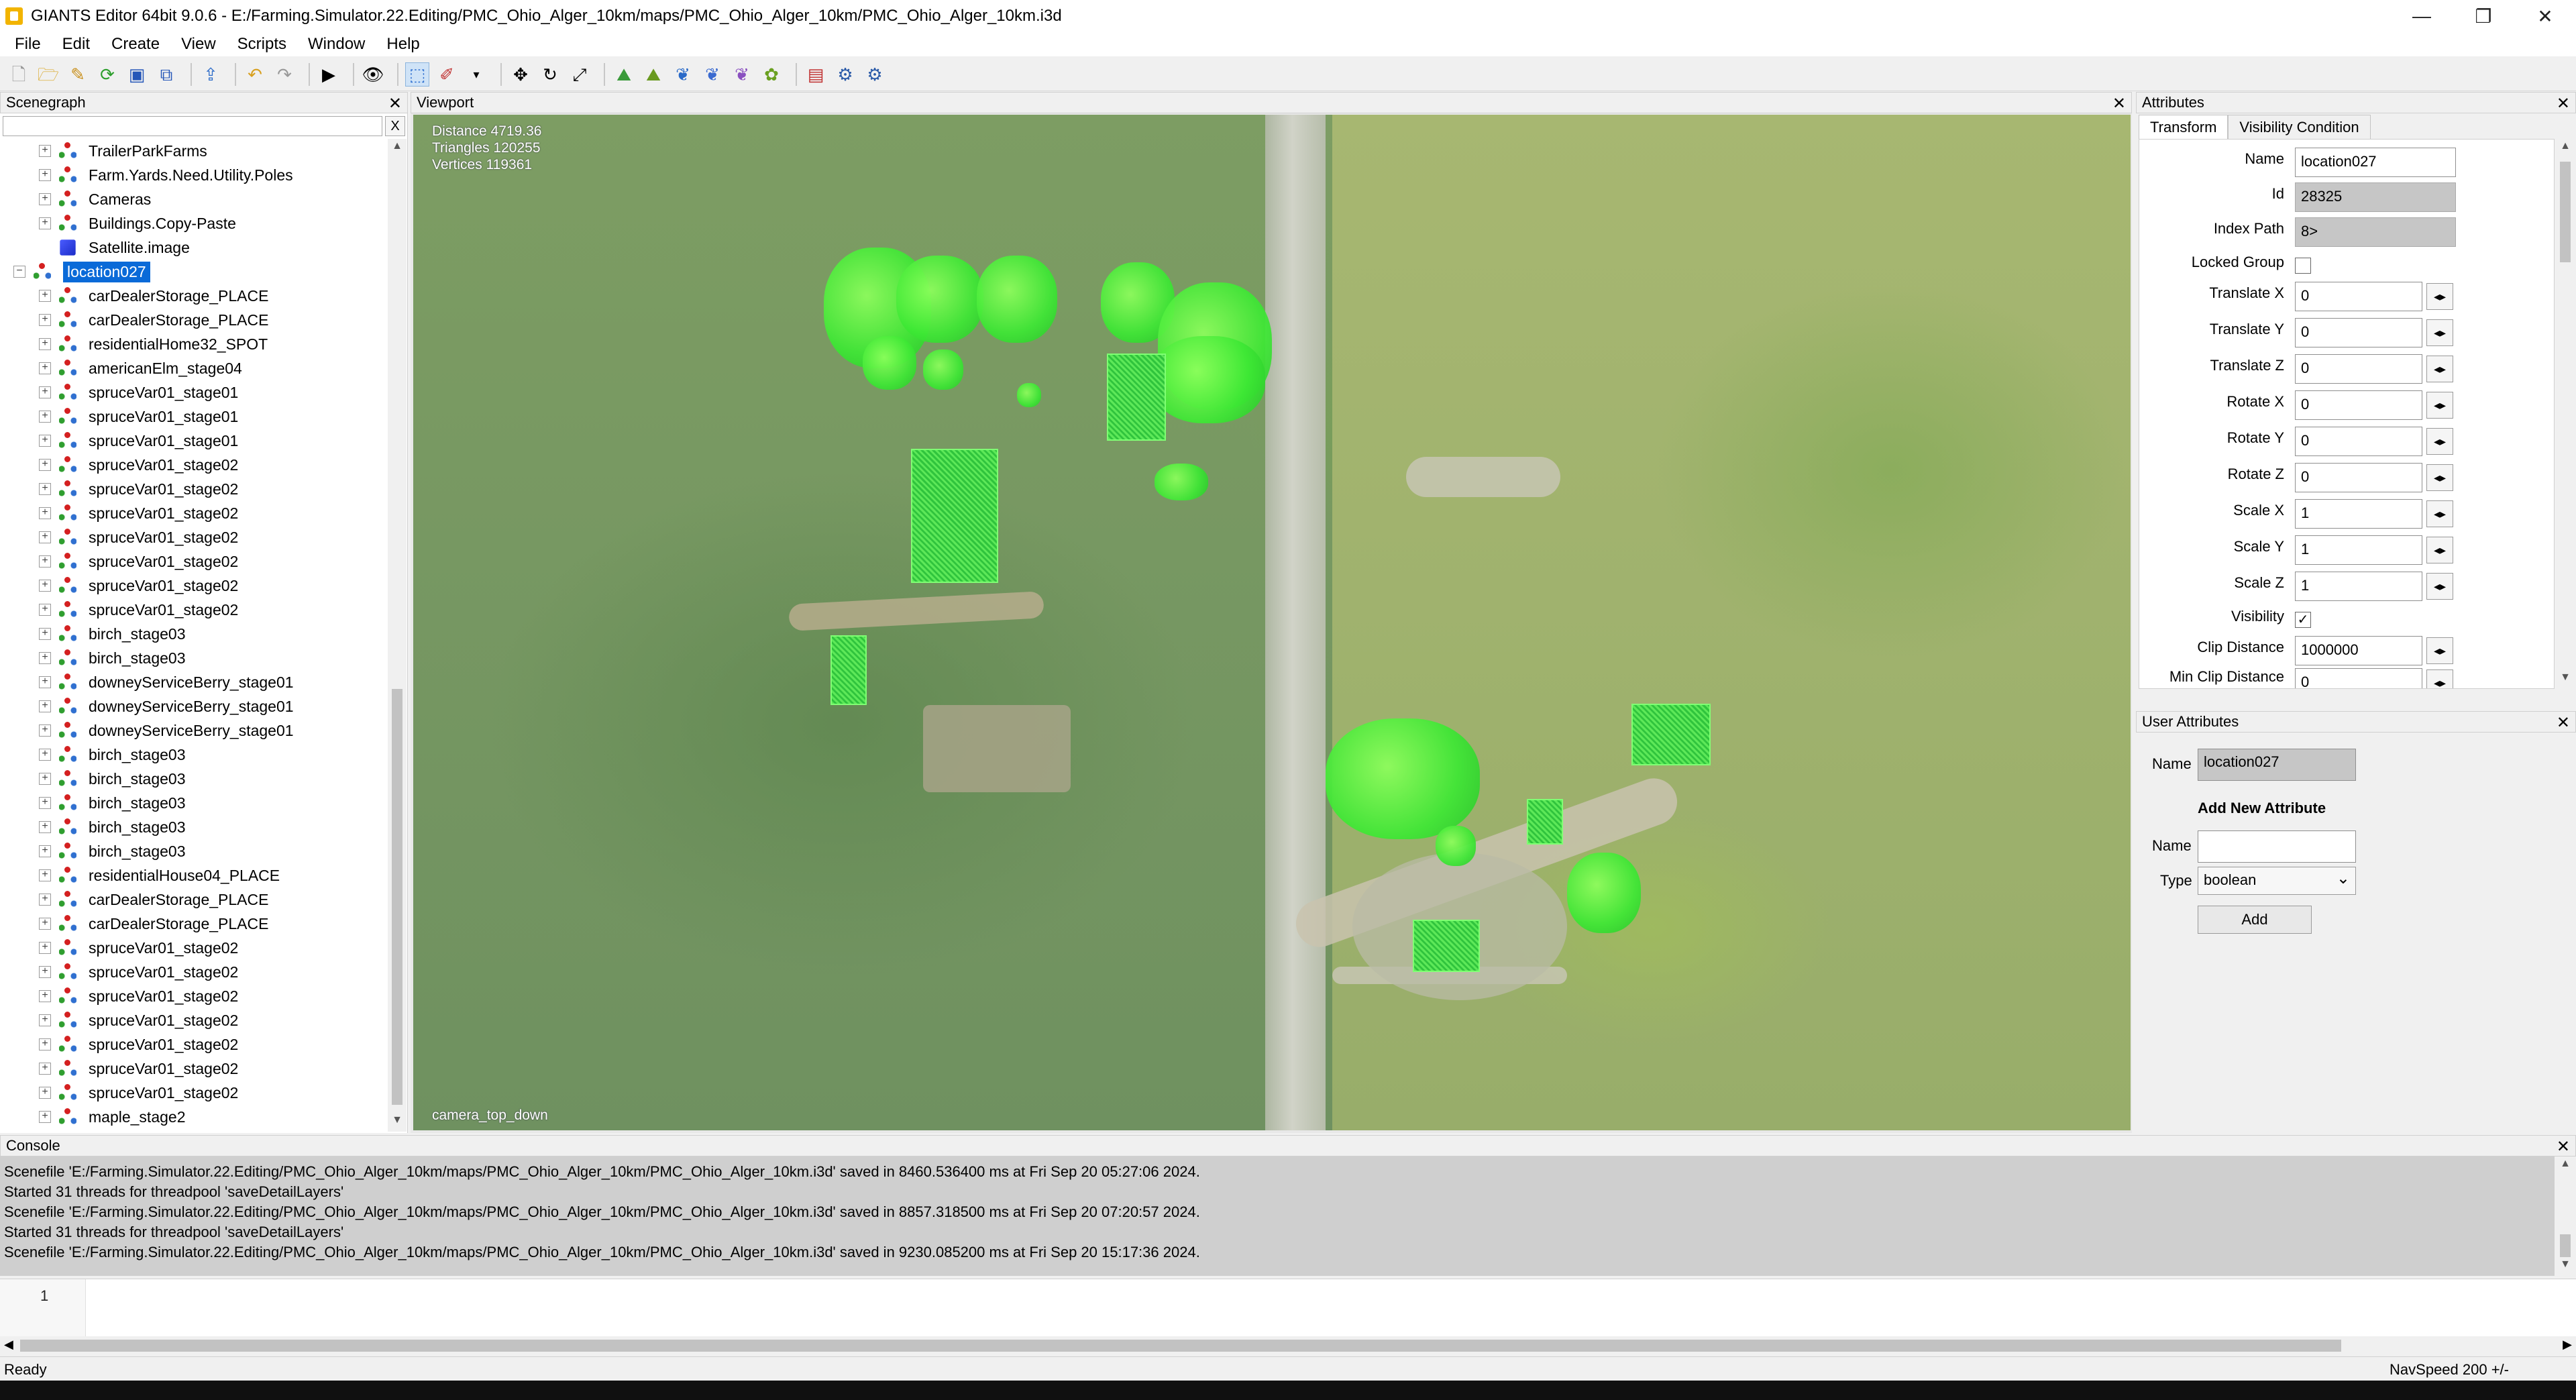 The height and width of the screenshot is (1400, 2576). What do you see at coordinates (683, 74) in the screenshot?
I see `foliage-paint-icon: ❦` at bounding box center [683, 74].